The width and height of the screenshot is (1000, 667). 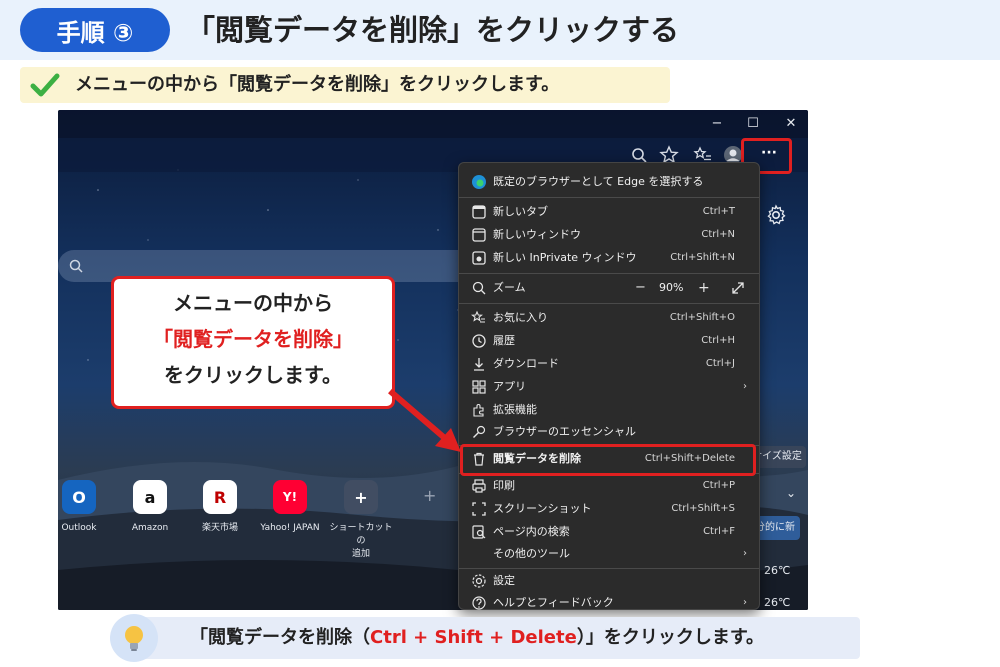 I want to click on menu-shortcut: Ctrl+J, so click(x=720, y=363).